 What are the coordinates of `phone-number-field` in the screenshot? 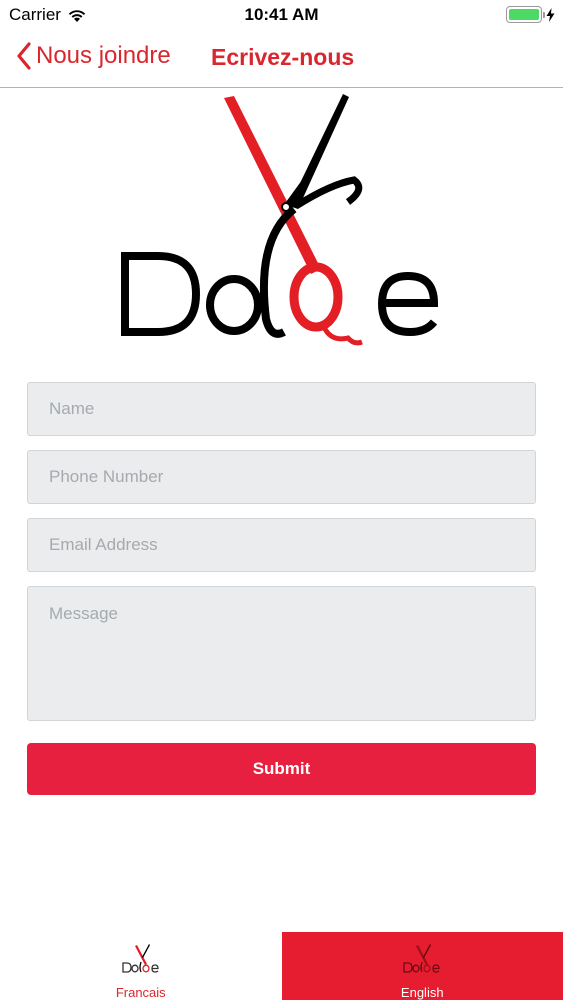 It's located at (281, 477).